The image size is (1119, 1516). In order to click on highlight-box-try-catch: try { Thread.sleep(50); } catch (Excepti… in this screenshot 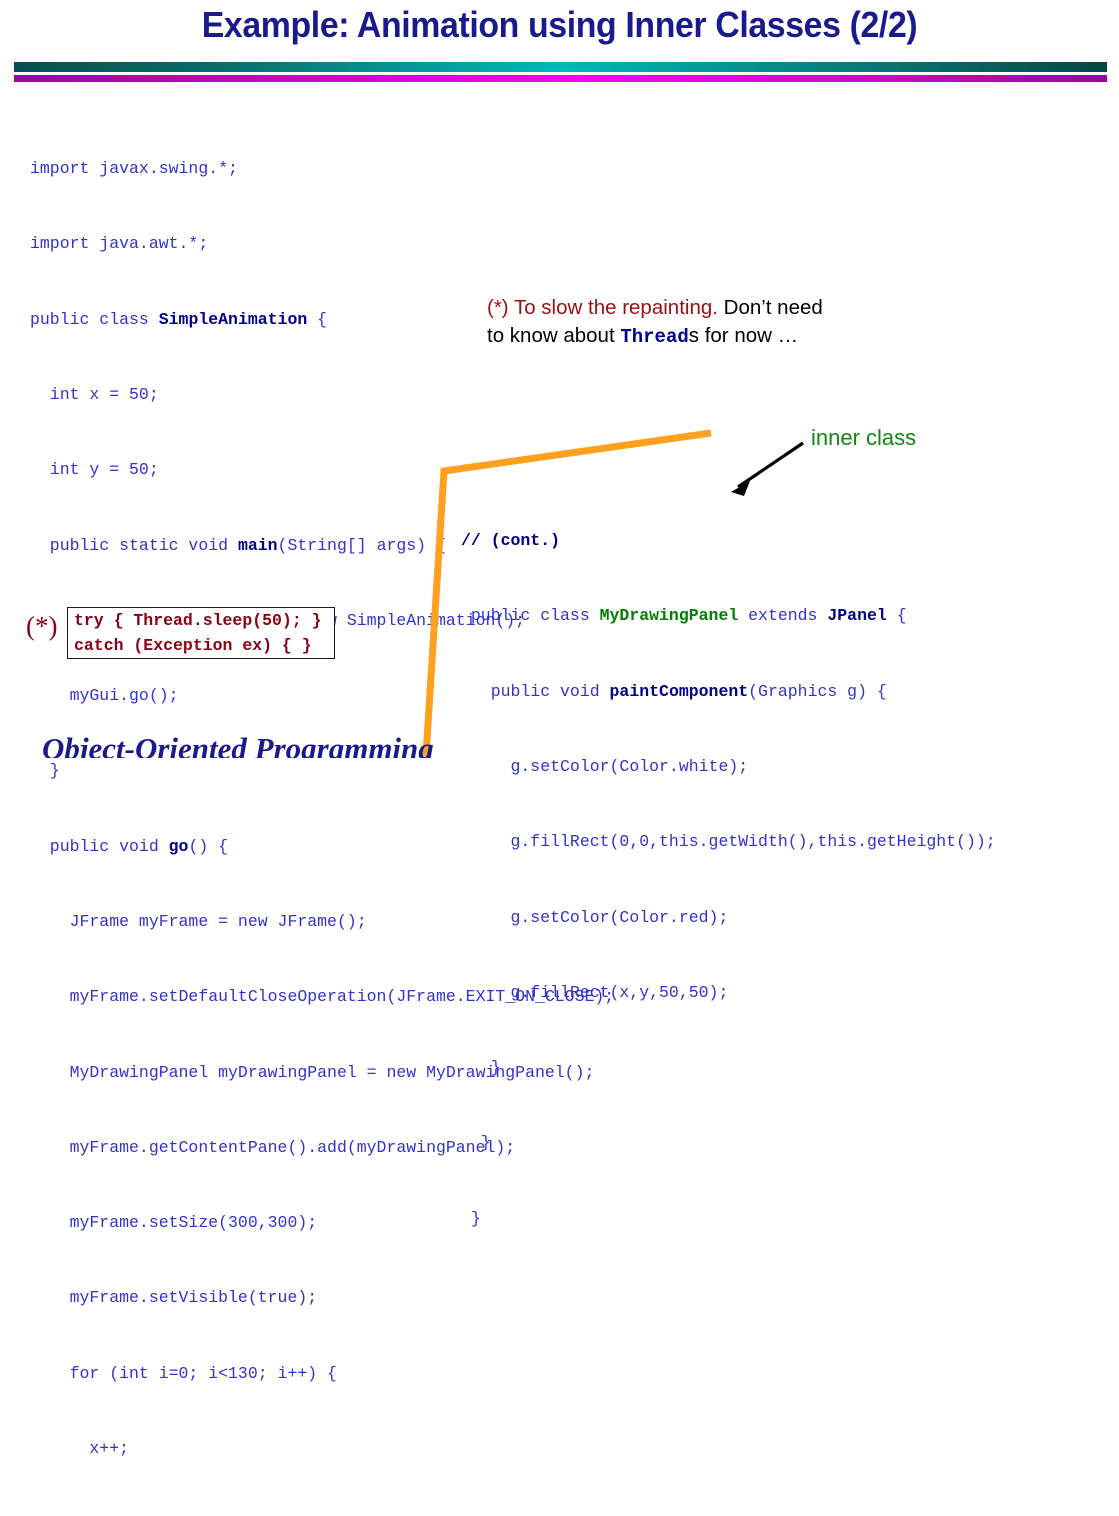, I will do `click(201, 633)`.